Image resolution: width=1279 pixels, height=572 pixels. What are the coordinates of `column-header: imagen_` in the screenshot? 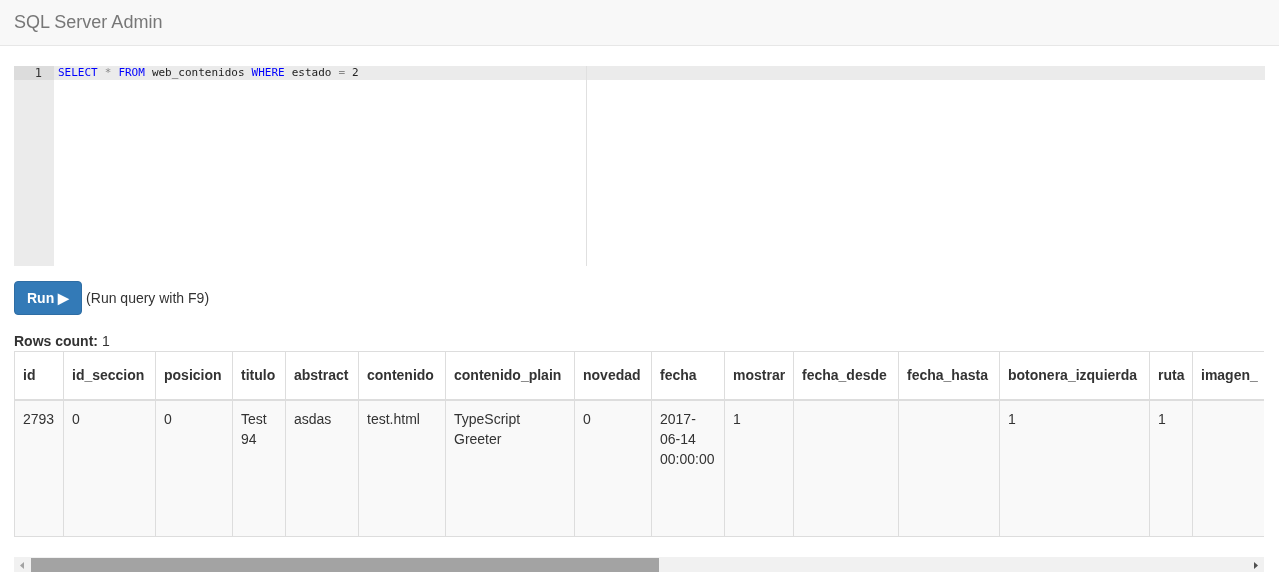 It's located at (1228, 375).